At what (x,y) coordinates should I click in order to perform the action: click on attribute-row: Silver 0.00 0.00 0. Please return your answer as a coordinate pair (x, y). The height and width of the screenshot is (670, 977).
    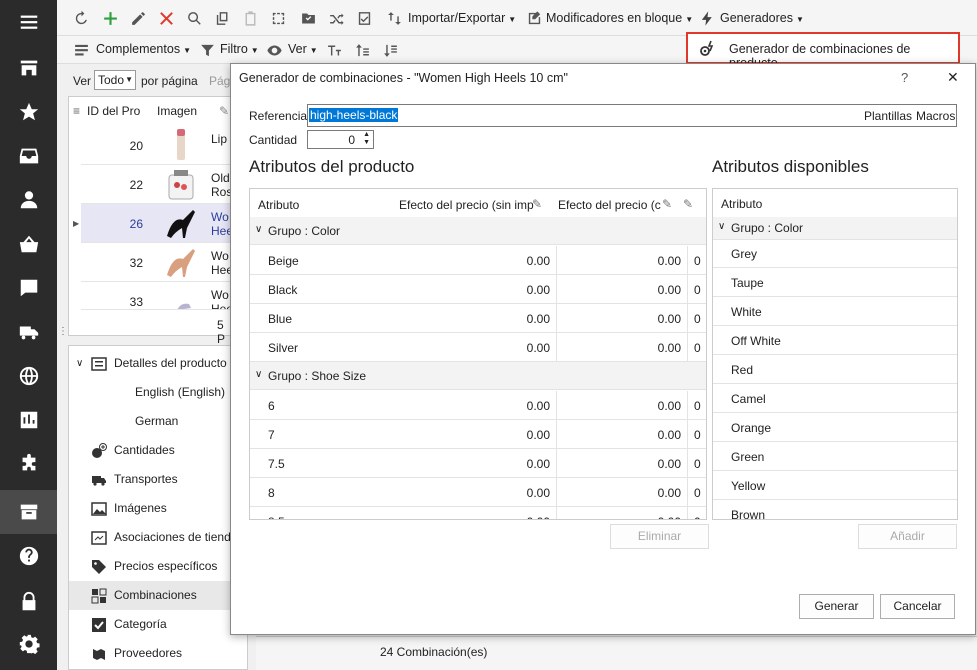
    Looking at the image, I should click on (478, 347).